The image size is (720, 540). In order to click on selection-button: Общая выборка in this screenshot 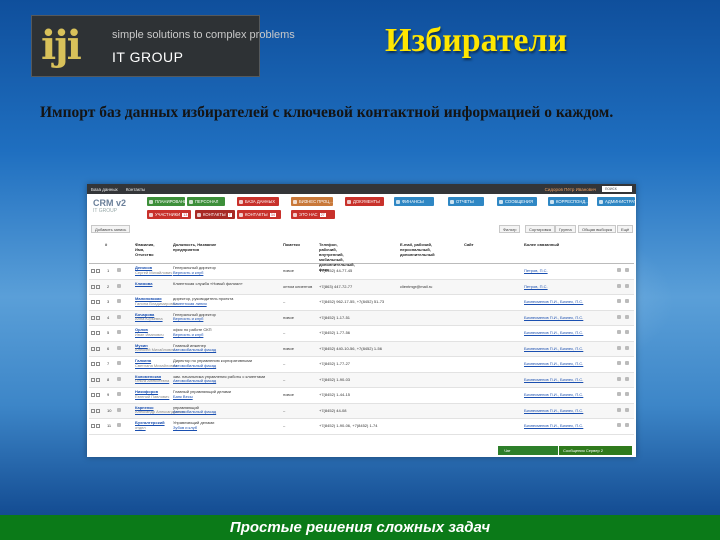, I will do `click(597, 229)`.